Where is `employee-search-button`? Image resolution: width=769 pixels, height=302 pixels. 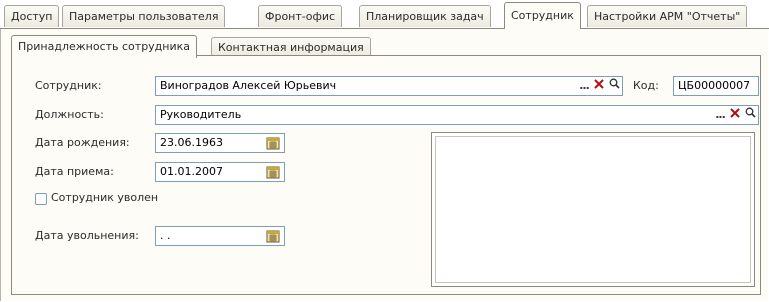
employee-search-button is located at coordinates (614, 86).